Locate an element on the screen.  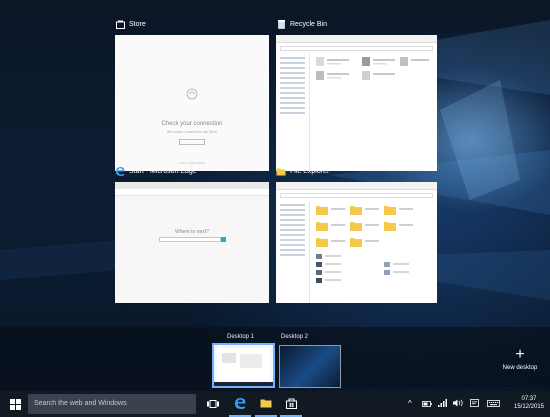
virtual-desktops-strip is located at coordinates (275, 357).